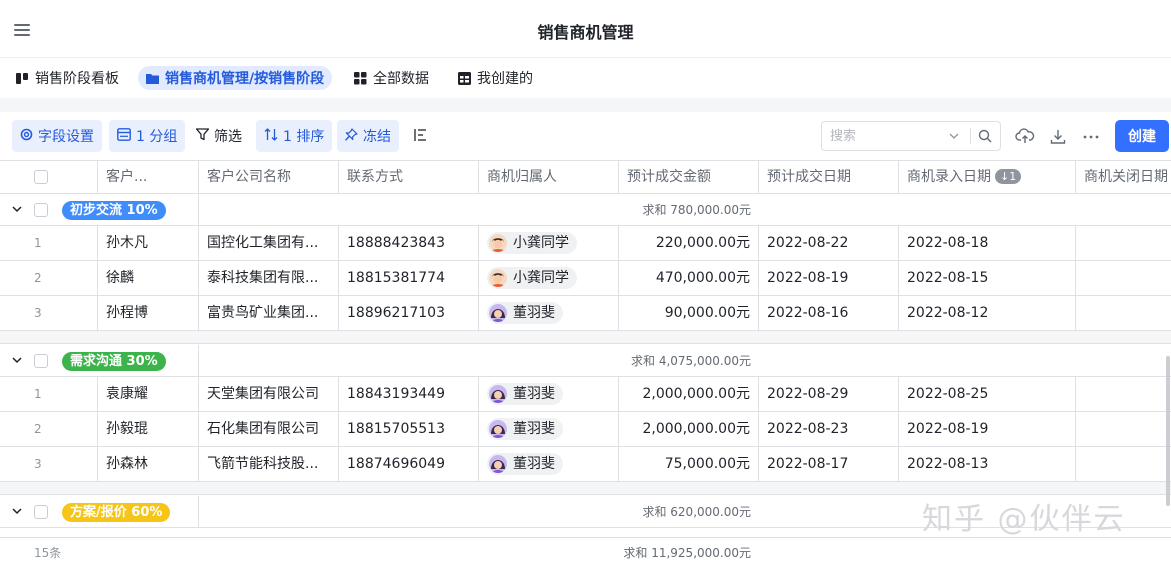 The height and width of the screenshot is (563, 1171). I want to click on cell-customer: 孙森林, so click(148, 464).